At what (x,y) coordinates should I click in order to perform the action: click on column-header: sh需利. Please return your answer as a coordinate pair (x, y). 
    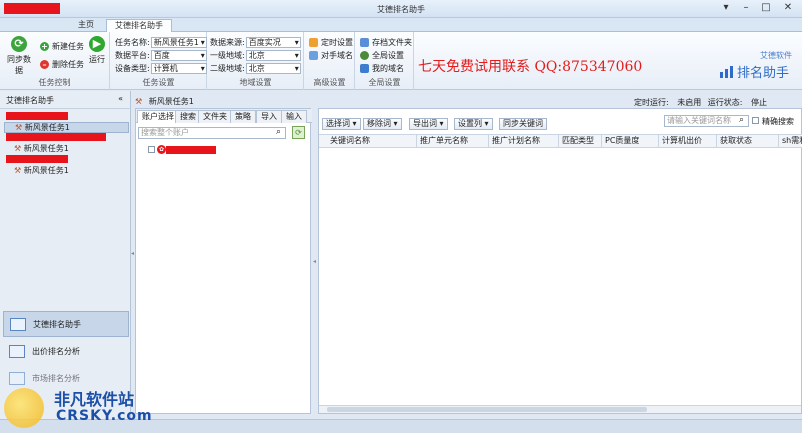
    Looking at the image, I should click on (790, 141).